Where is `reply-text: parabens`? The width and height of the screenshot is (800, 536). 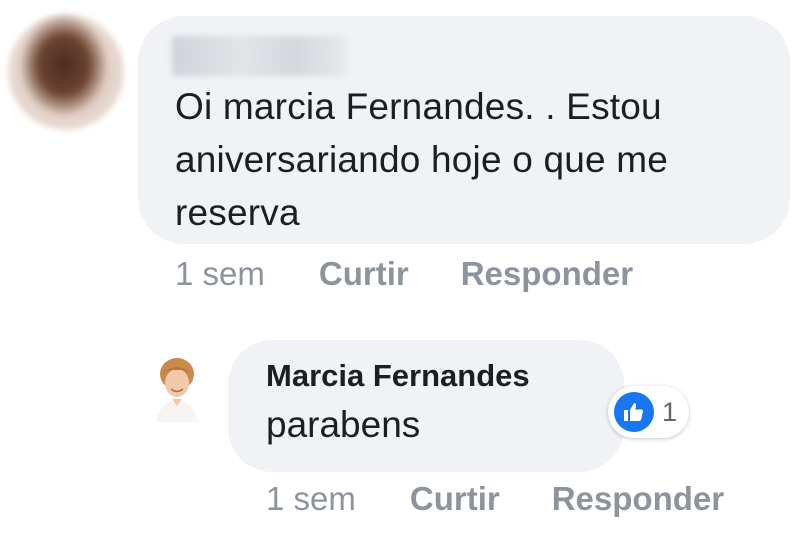 reply-text: parabens is located at coordinates (343, 424).